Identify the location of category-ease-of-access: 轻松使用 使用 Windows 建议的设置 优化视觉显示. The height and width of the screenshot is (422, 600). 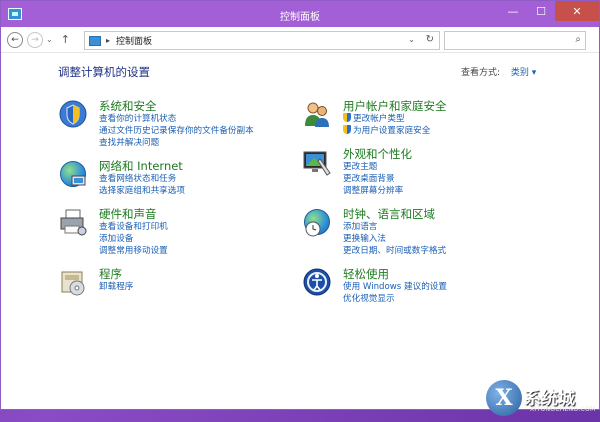
(374, 286).